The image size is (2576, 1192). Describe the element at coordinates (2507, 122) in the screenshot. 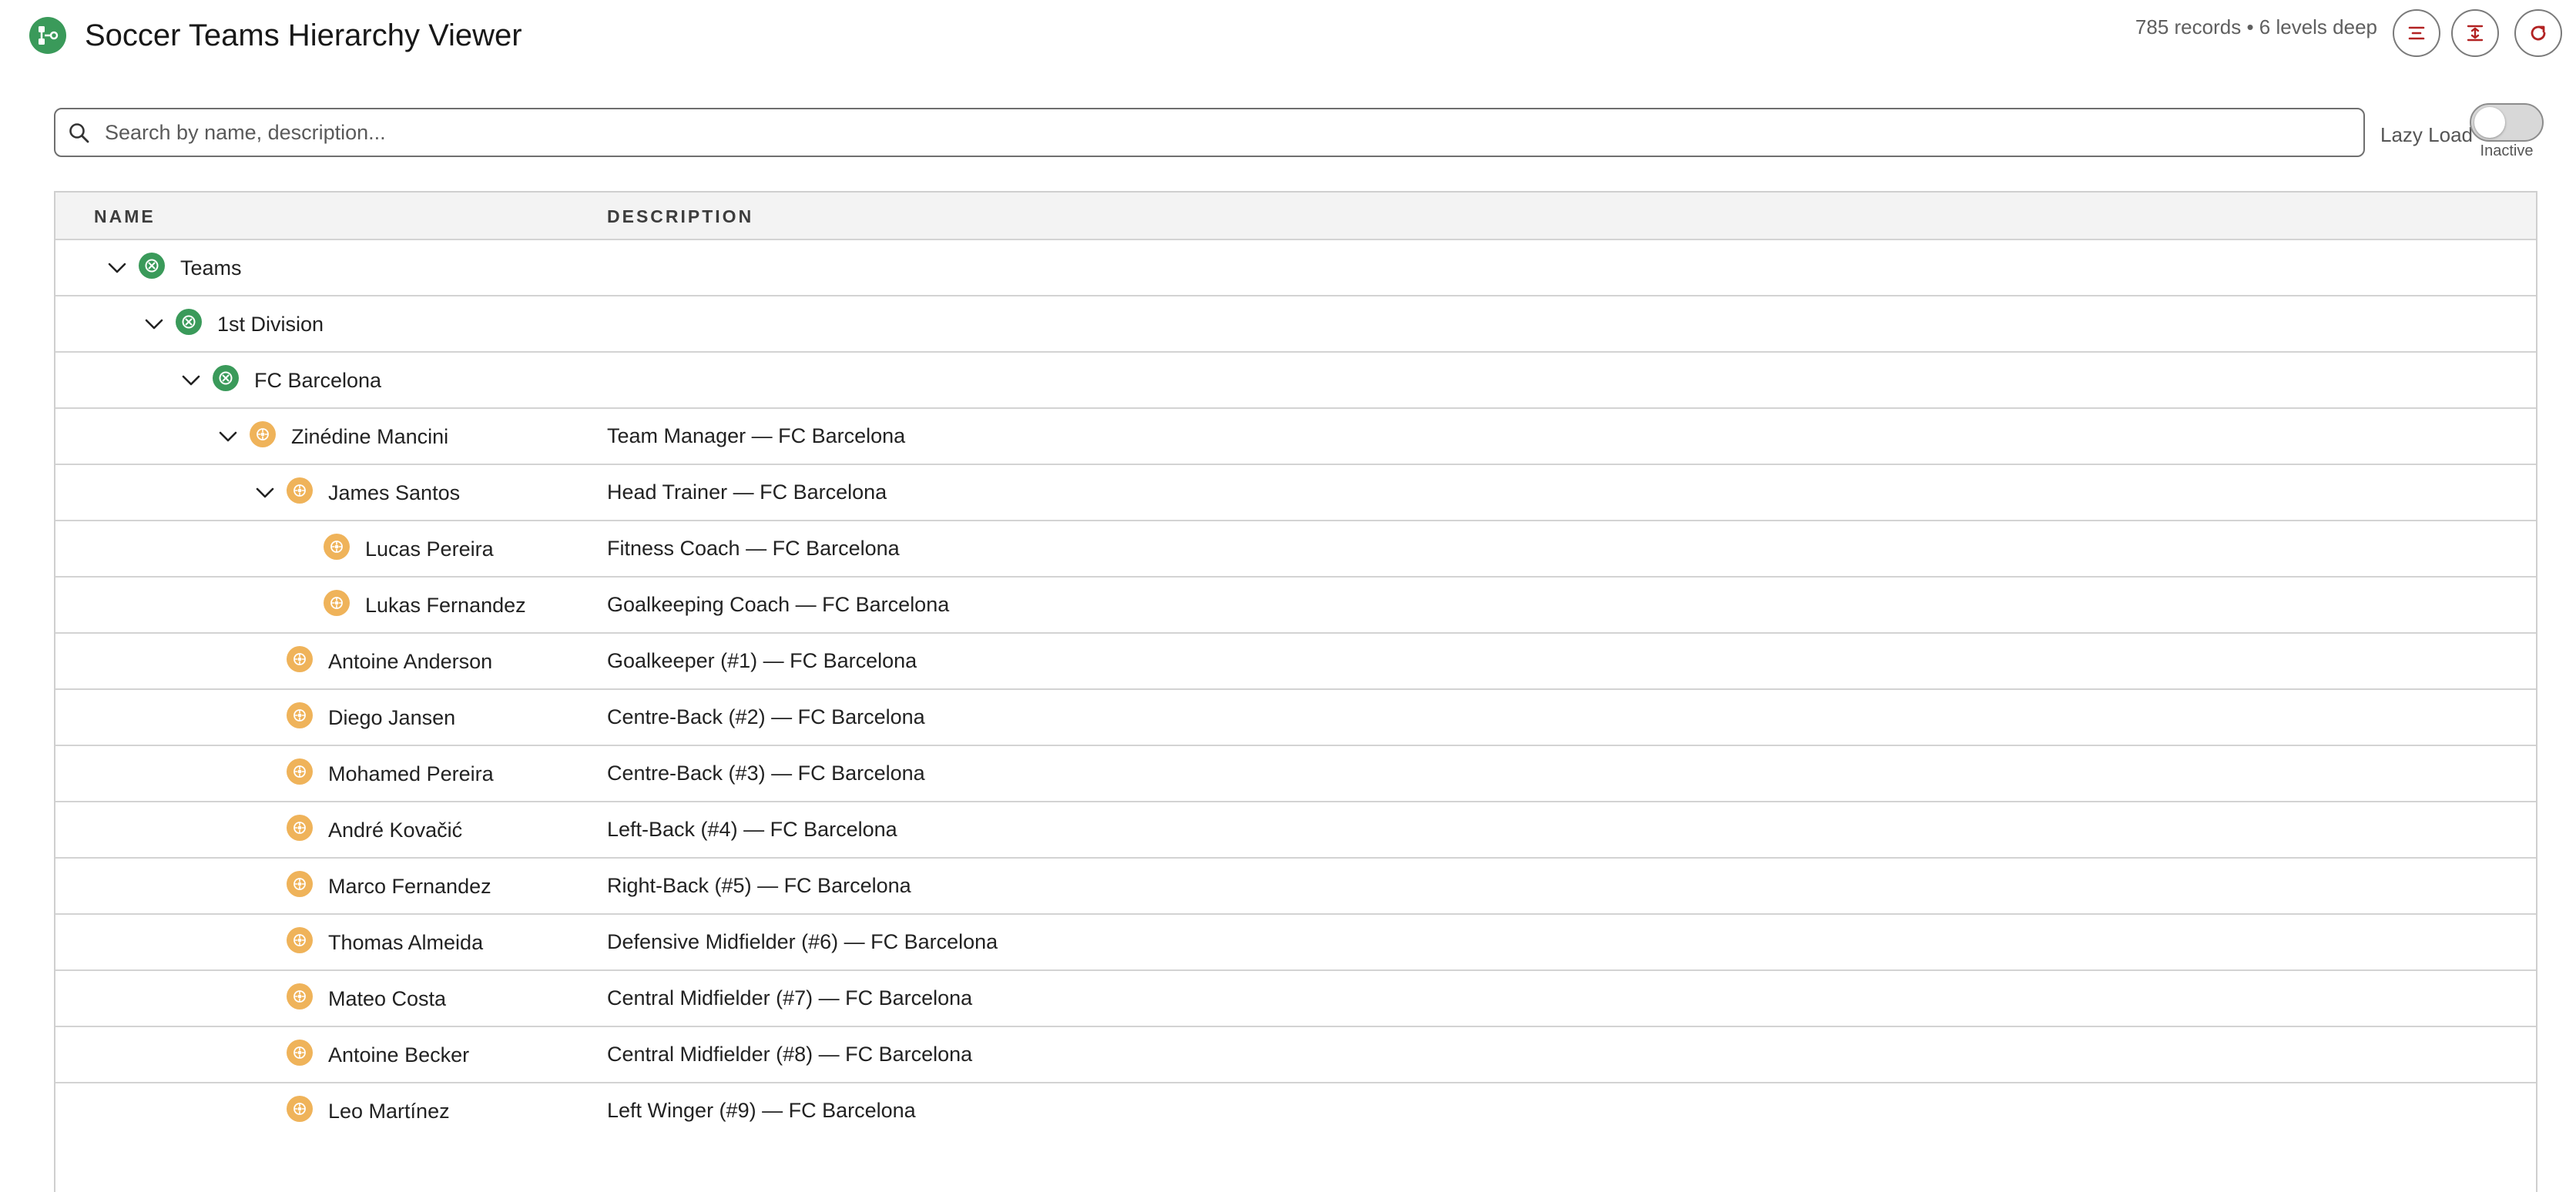

I see `lazy-load-toggle` at that location.